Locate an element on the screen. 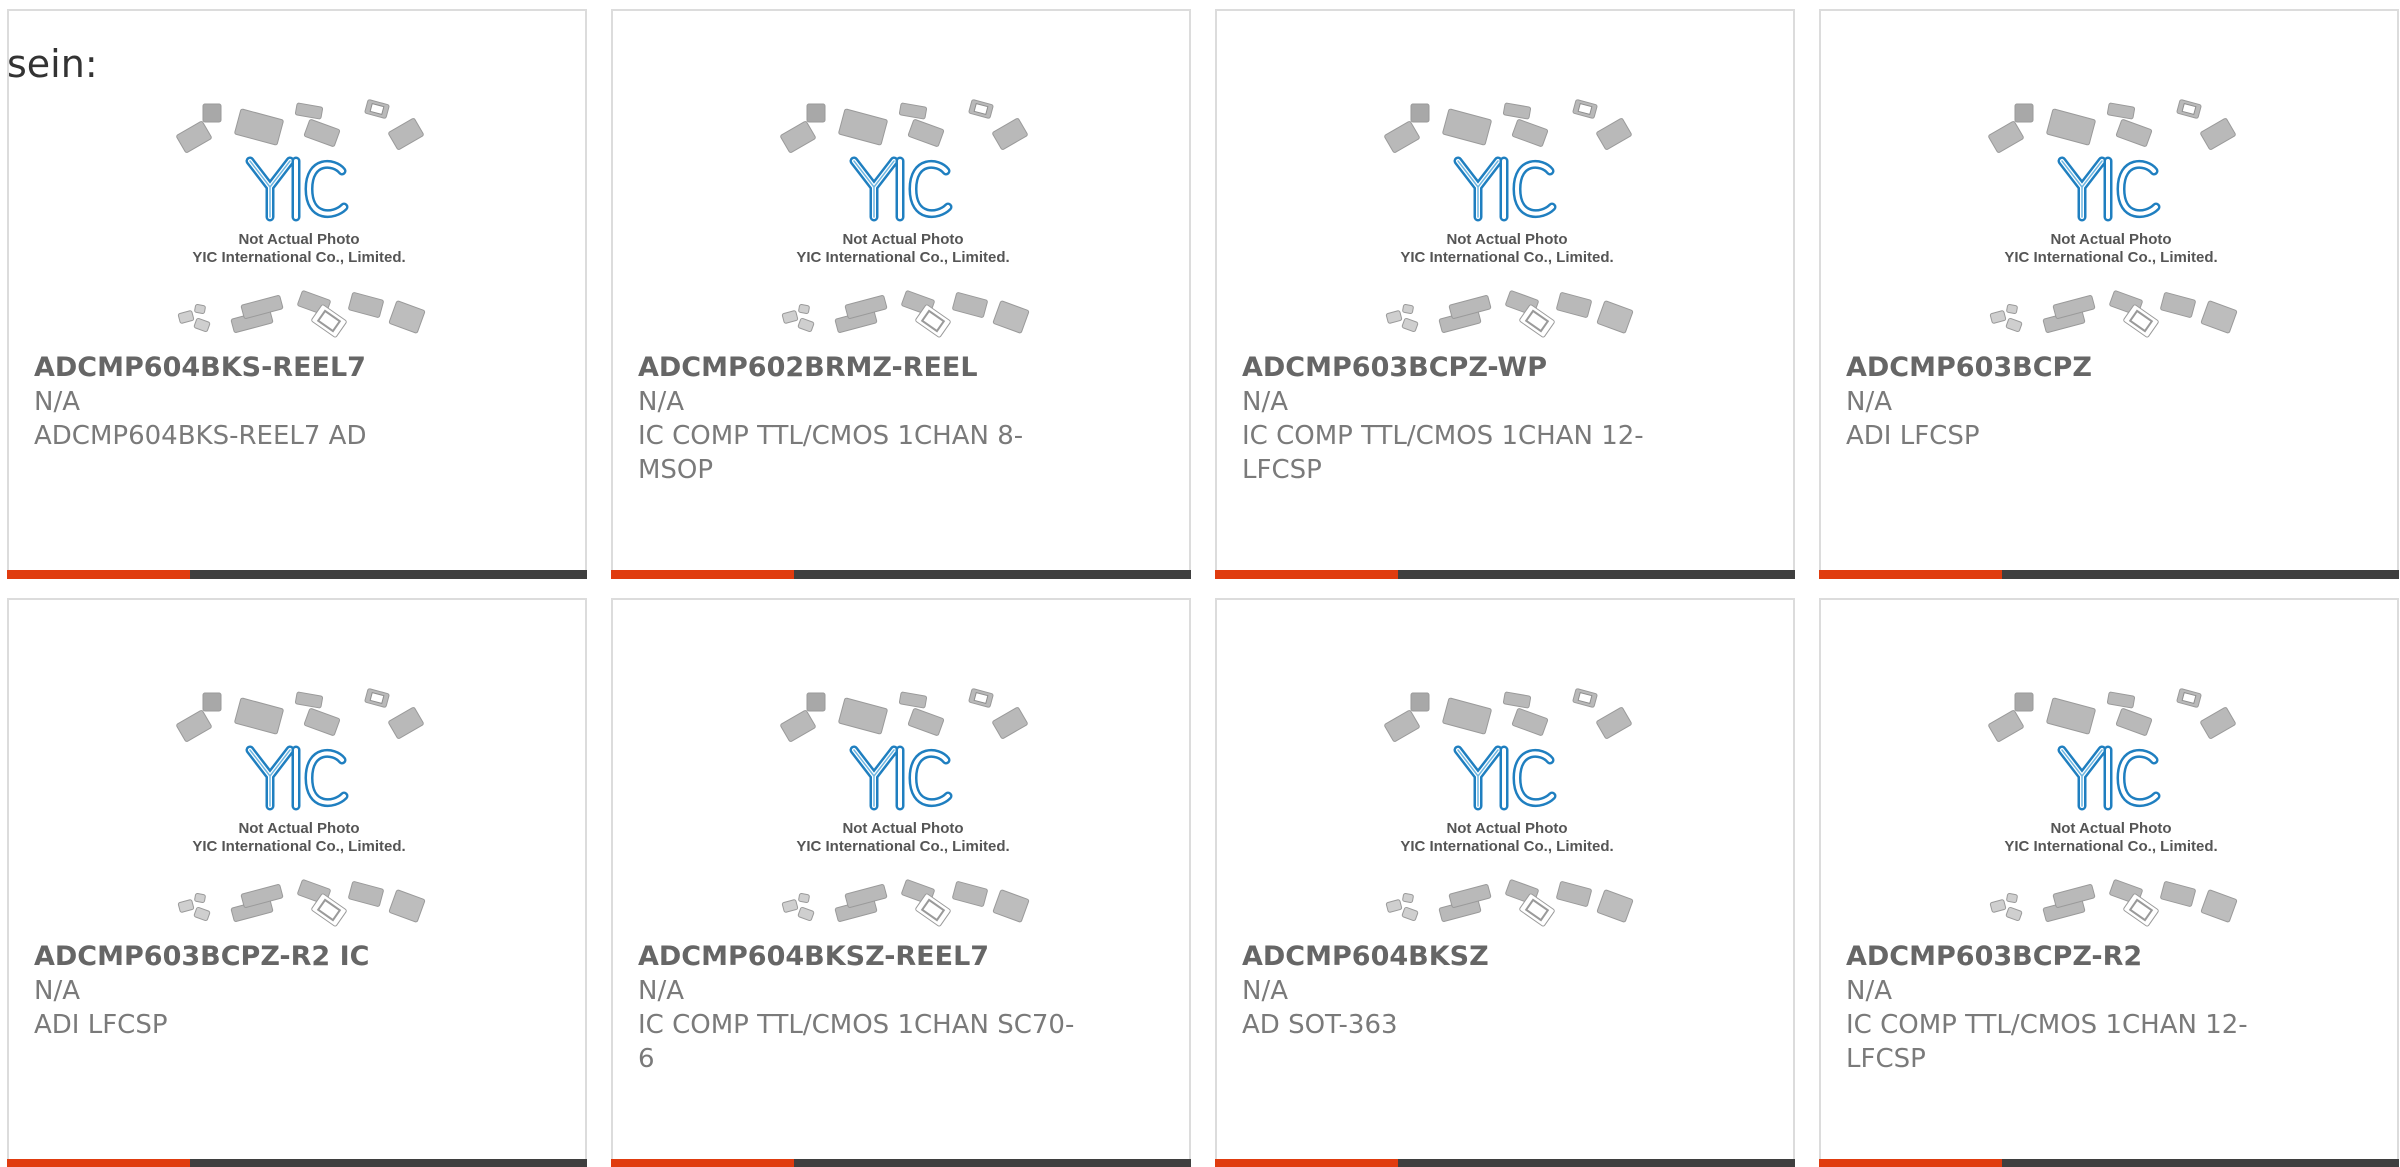 The width and height of the screenshot is (2400, 1167). part-number: ADCMP603BCPZ-R2 IC is located at coordinates (254, 957).